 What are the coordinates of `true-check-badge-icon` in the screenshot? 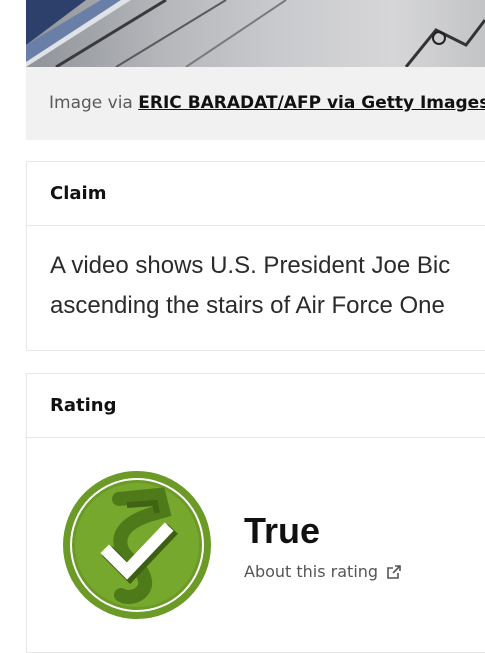 It's located at (137, 545).